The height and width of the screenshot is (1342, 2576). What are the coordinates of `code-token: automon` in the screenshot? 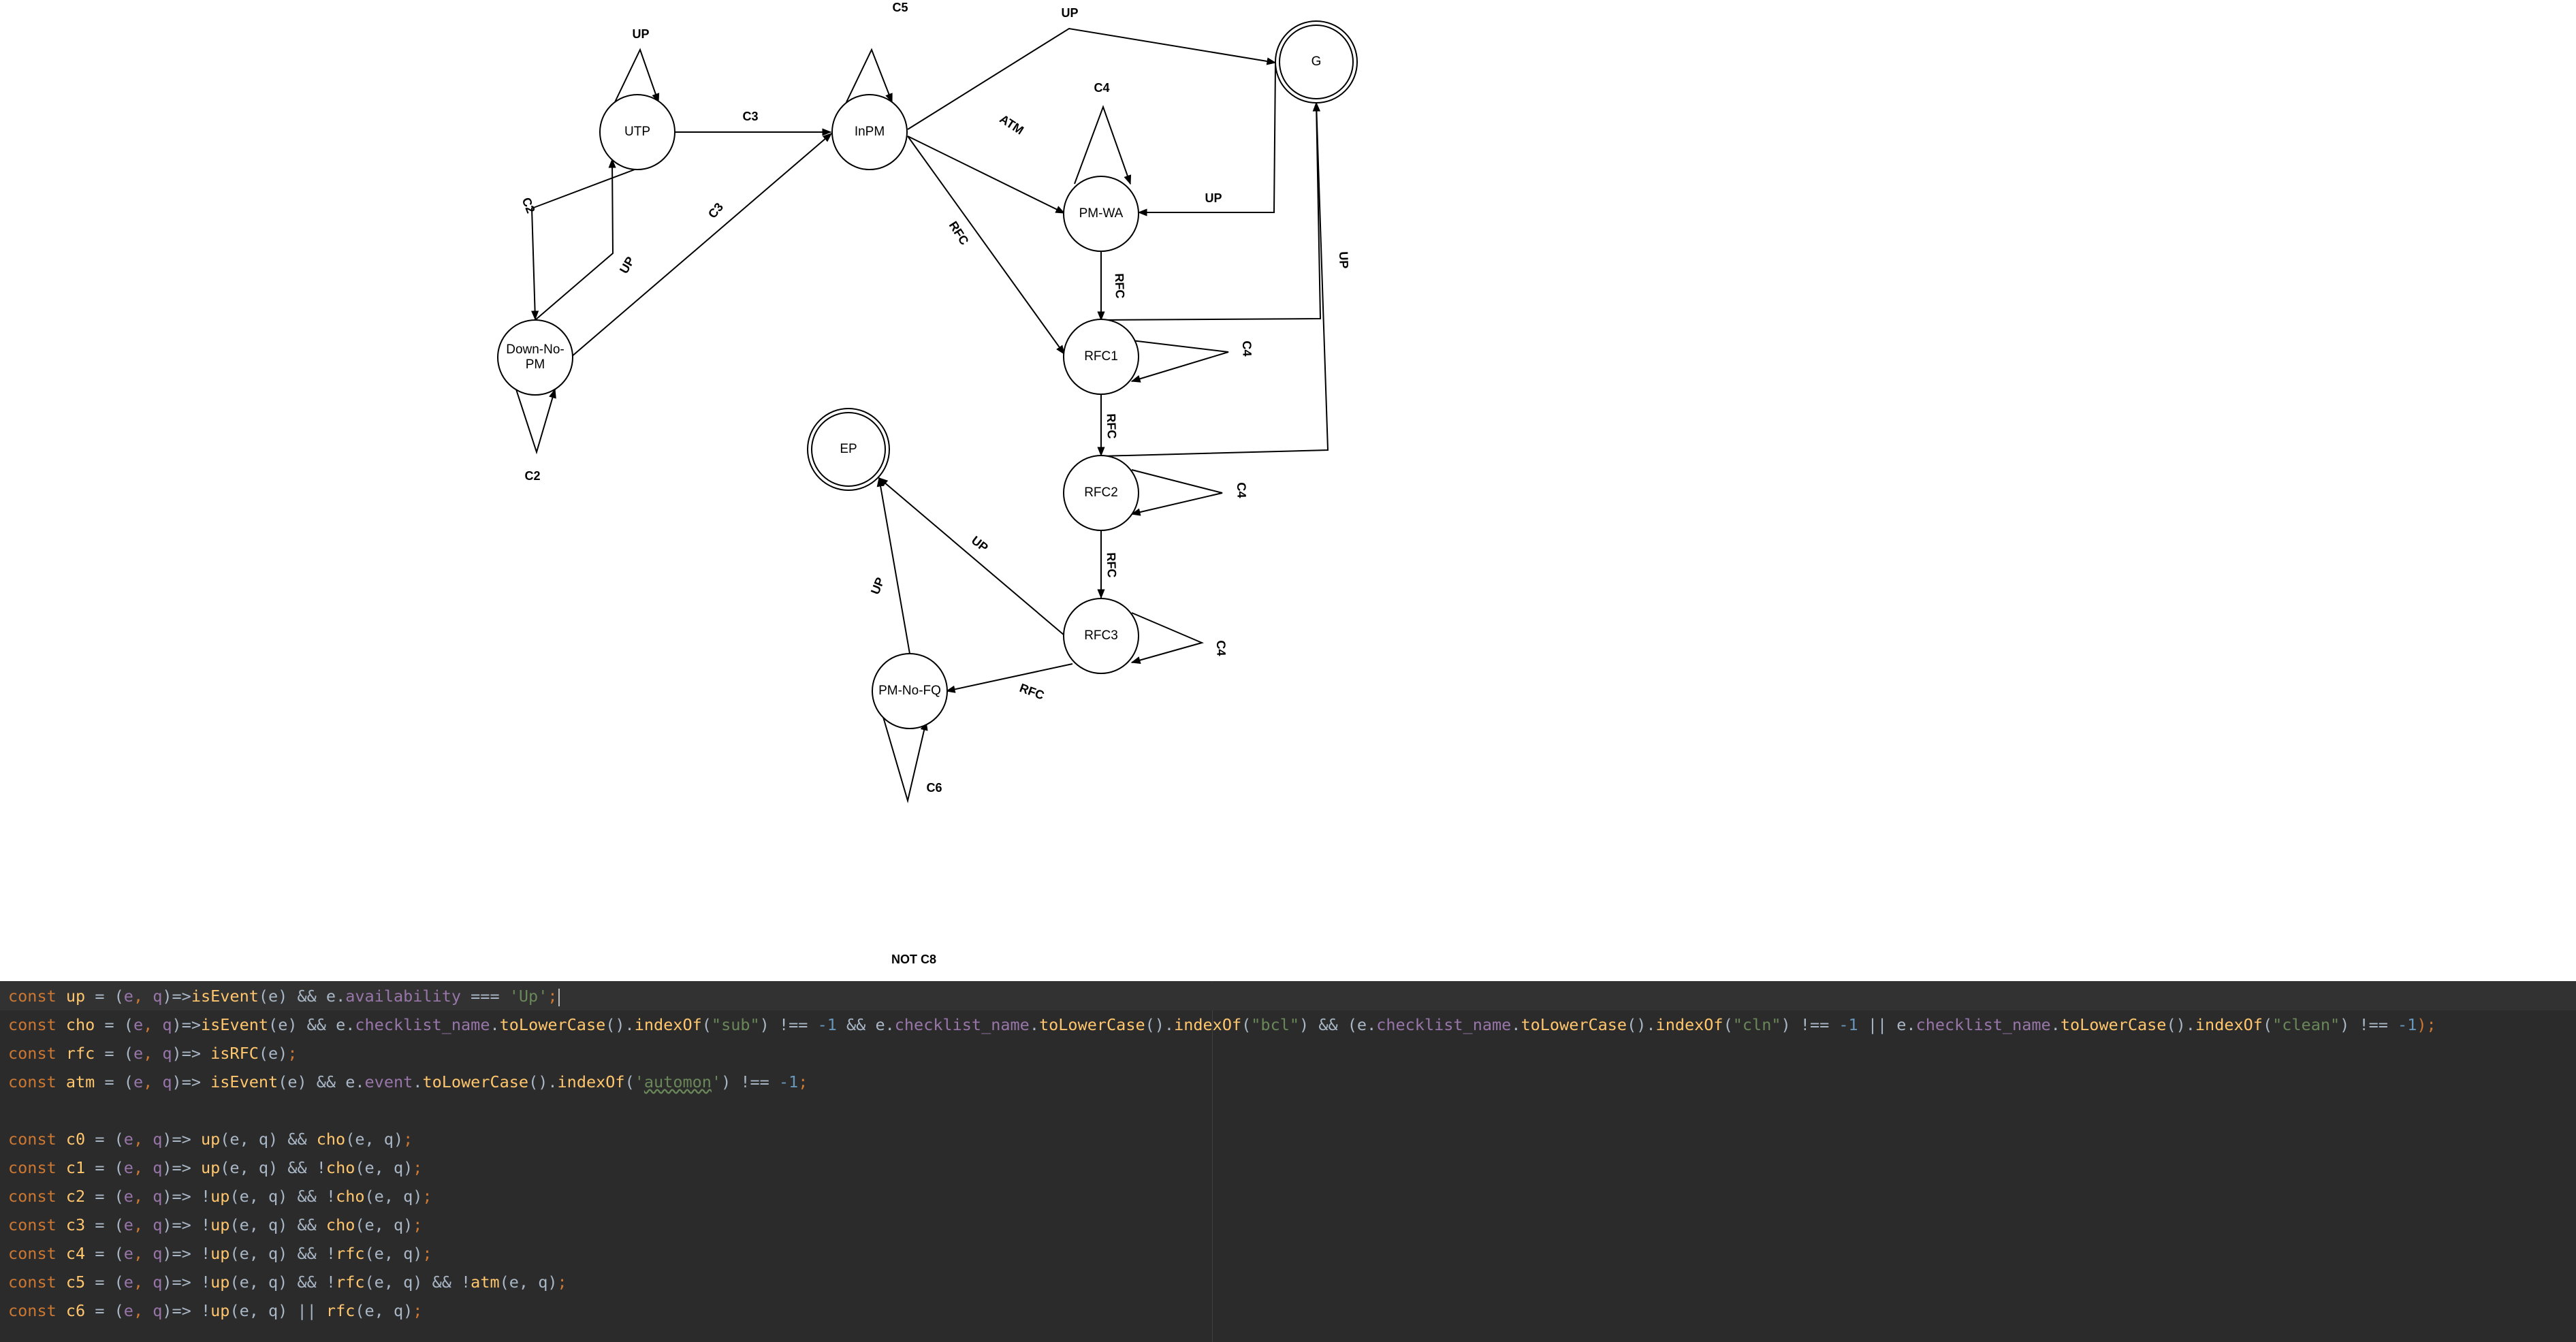 It's located at (677, 1081).